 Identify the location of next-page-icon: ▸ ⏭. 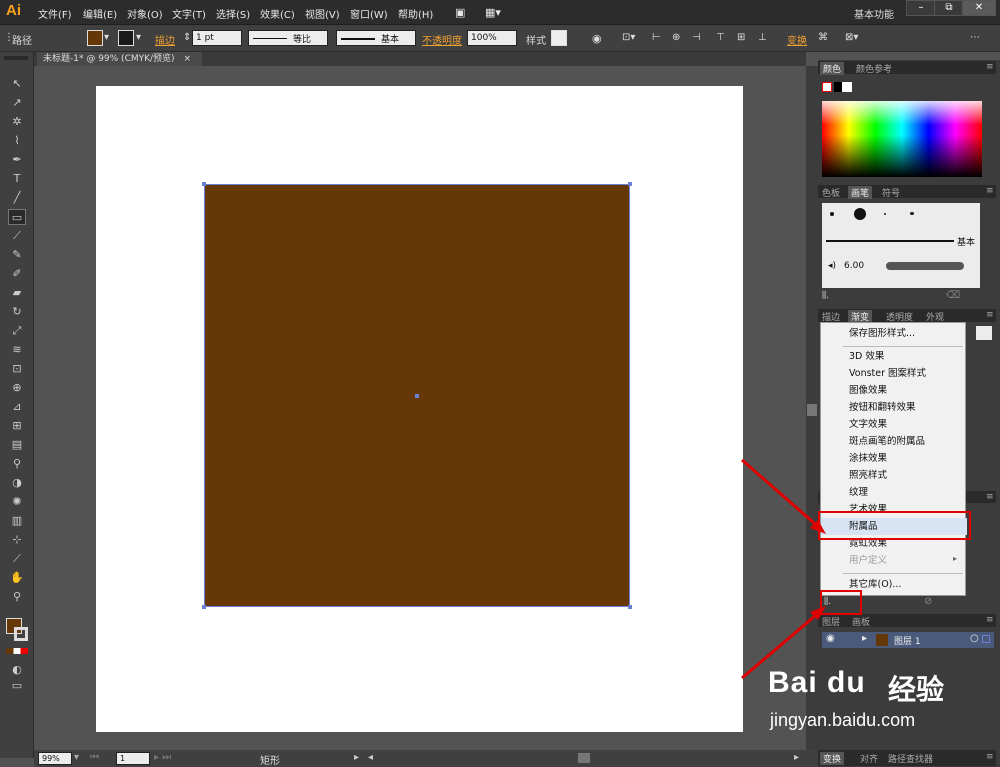
(162, 757).